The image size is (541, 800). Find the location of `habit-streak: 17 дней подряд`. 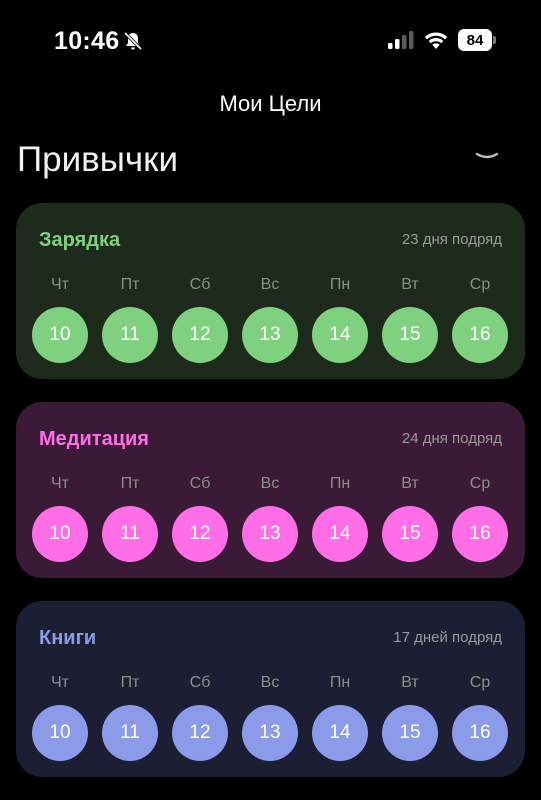

habit-streak: 17 дней подряд is located at coordinates (447, 637).